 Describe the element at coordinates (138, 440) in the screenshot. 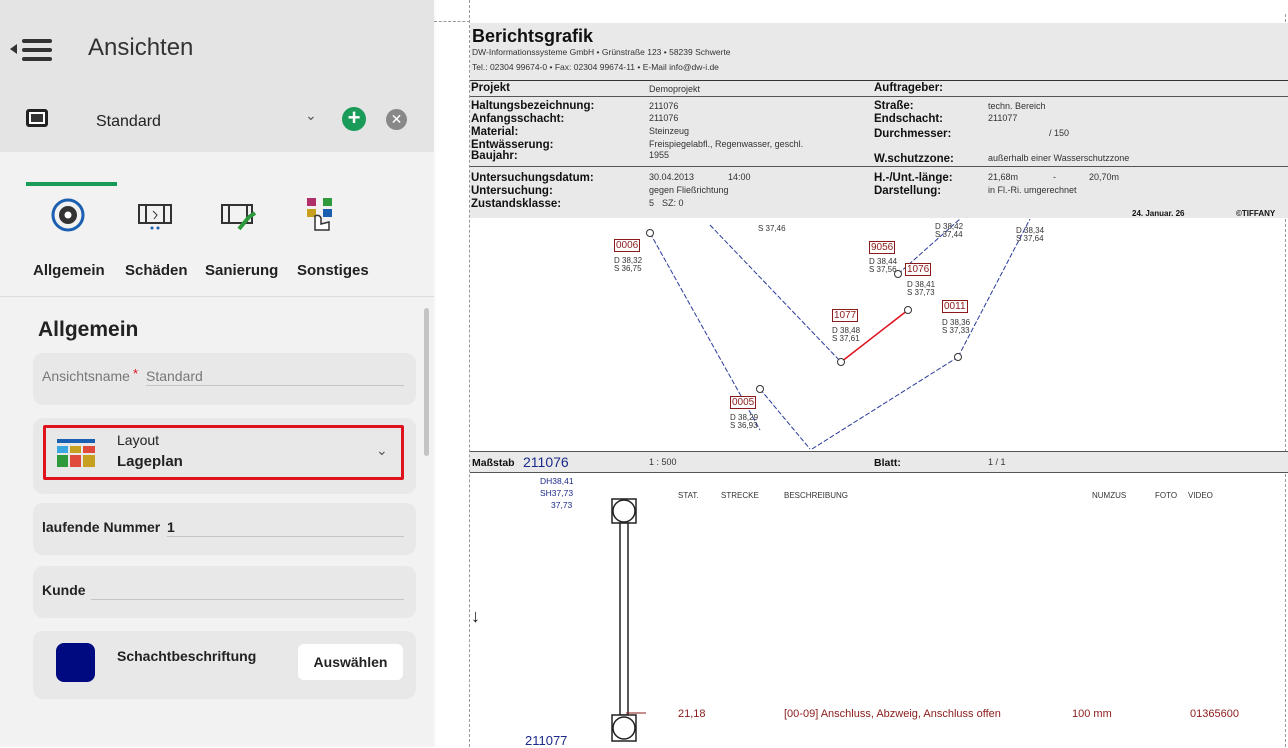

I see `layout-label: Layout` at that location.